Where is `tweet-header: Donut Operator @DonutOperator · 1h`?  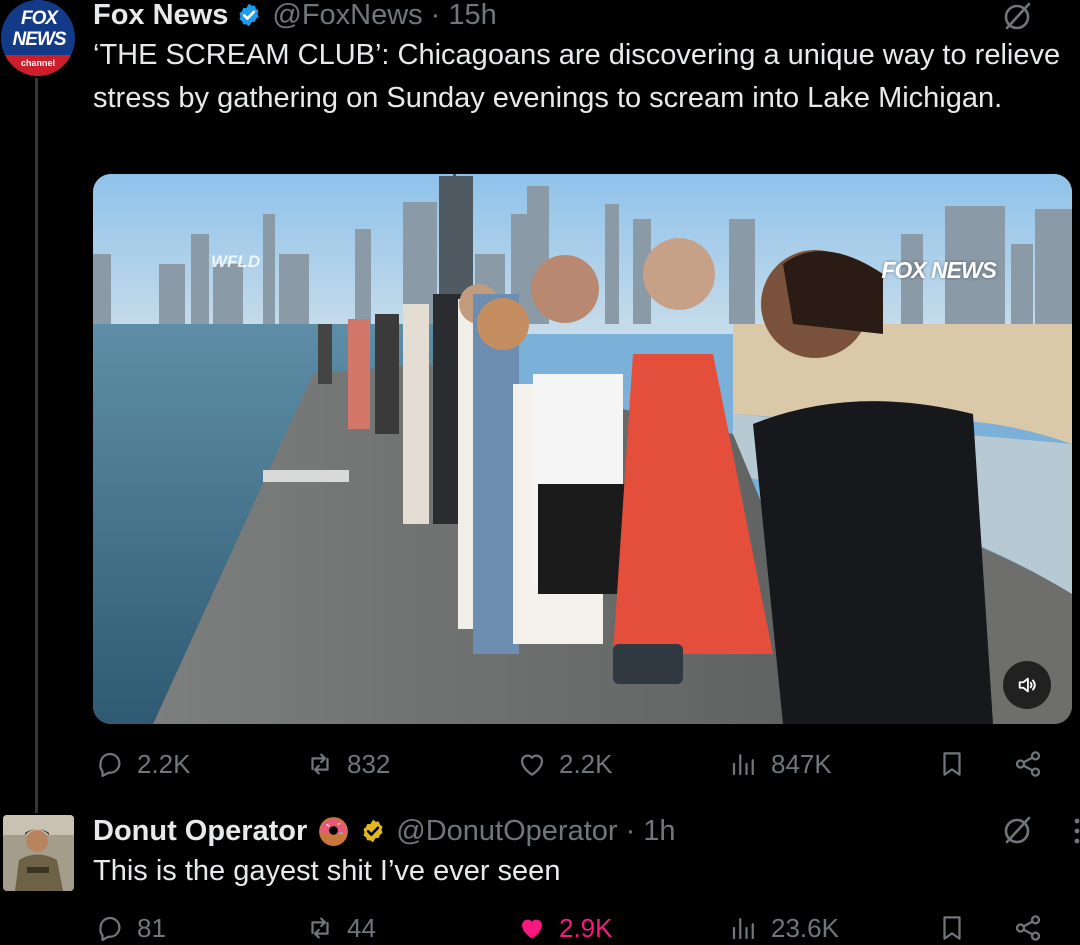 tweet-header: Donut Operator @DonutOperator · 1h is located at coordinates (384, 831).